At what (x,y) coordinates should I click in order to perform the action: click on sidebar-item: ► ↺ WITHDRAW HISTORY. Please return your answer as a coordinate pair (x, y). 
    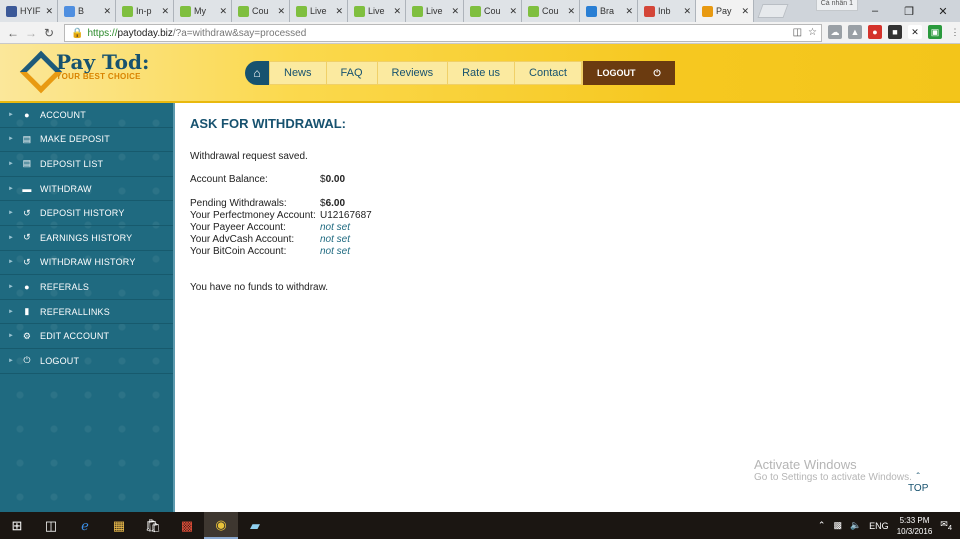
    Looking at the image, I should click on (86, 263).